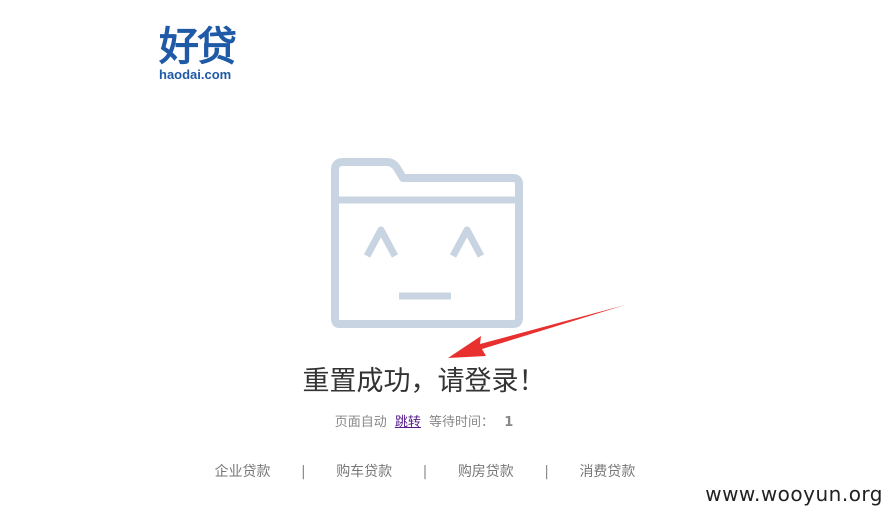 The width and height of the screenshot is (892, 522). I want to click on footer-link-consumer-loan: 消费贷款, so click(607, 472).